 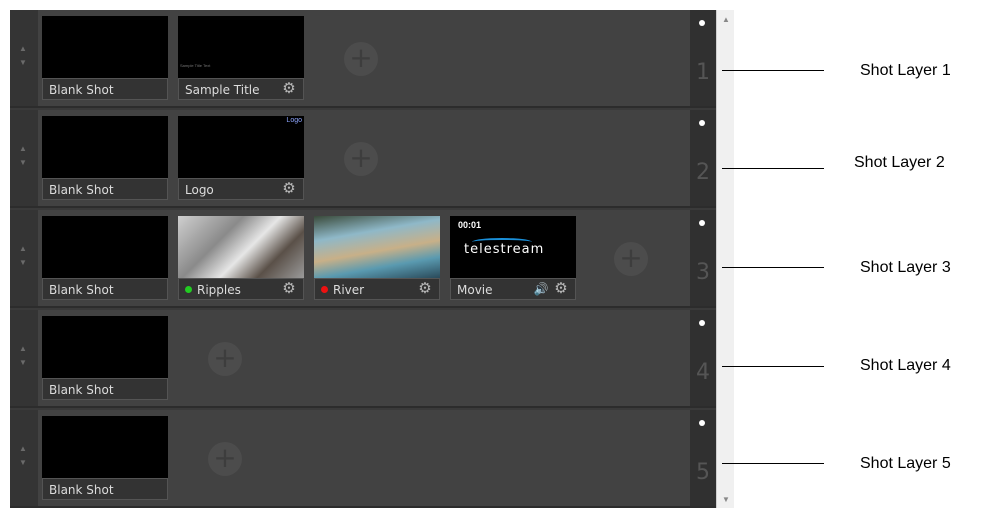 What do you see at coordinates (541, 289) in the screenshot?
I see `volume-icon: 🔊` at bounding box center [541, 289].